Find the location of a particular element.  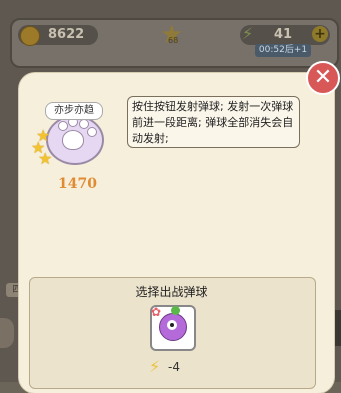

coin-icon is located at coordinates (30, 36).